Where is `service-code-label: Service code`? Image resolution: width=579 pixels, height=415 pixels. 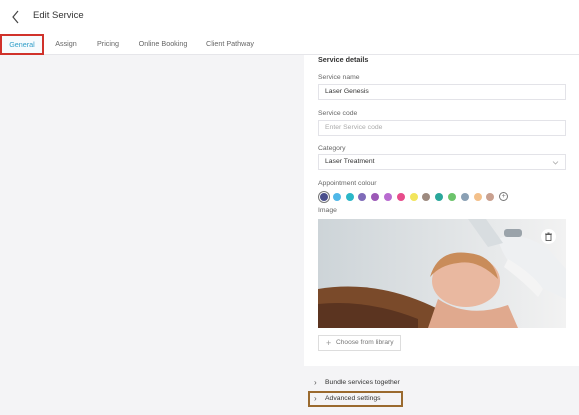
service-code-label: Service code is located at coordinates (338, 113).